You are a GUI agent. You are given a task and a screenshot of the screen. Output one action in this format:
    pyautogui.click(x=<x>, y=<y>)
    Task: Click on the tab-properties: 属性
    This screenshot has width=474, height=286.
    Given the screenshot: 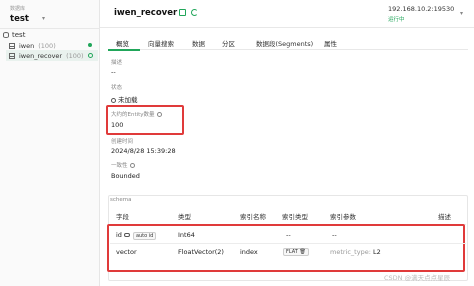 What is the action you would take?
    pyautogui.click(x=330, y=43)
    